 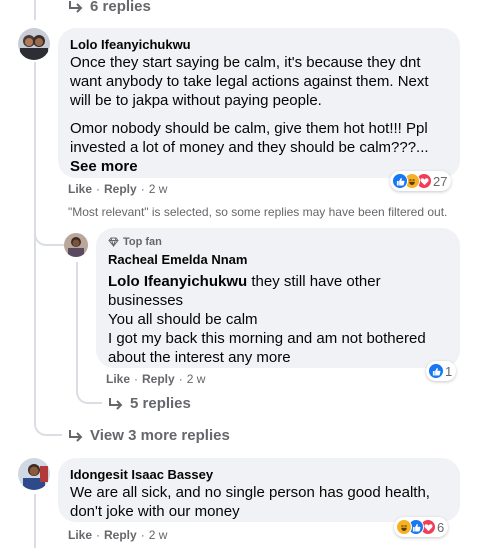 What do you see at coordinates (35, 521) in the screenshot?
I see `thread-line-comment2` at bounding box center [35, 521].